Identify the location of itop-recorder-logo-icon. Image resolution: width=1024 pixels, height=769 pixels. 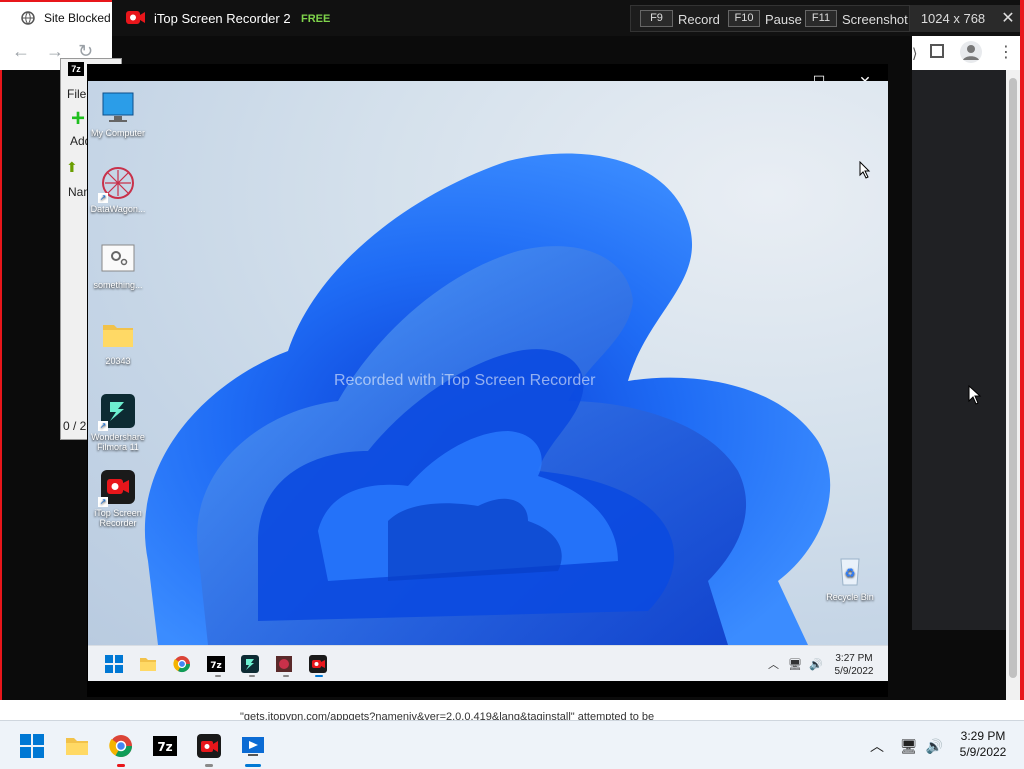
(135, 17).